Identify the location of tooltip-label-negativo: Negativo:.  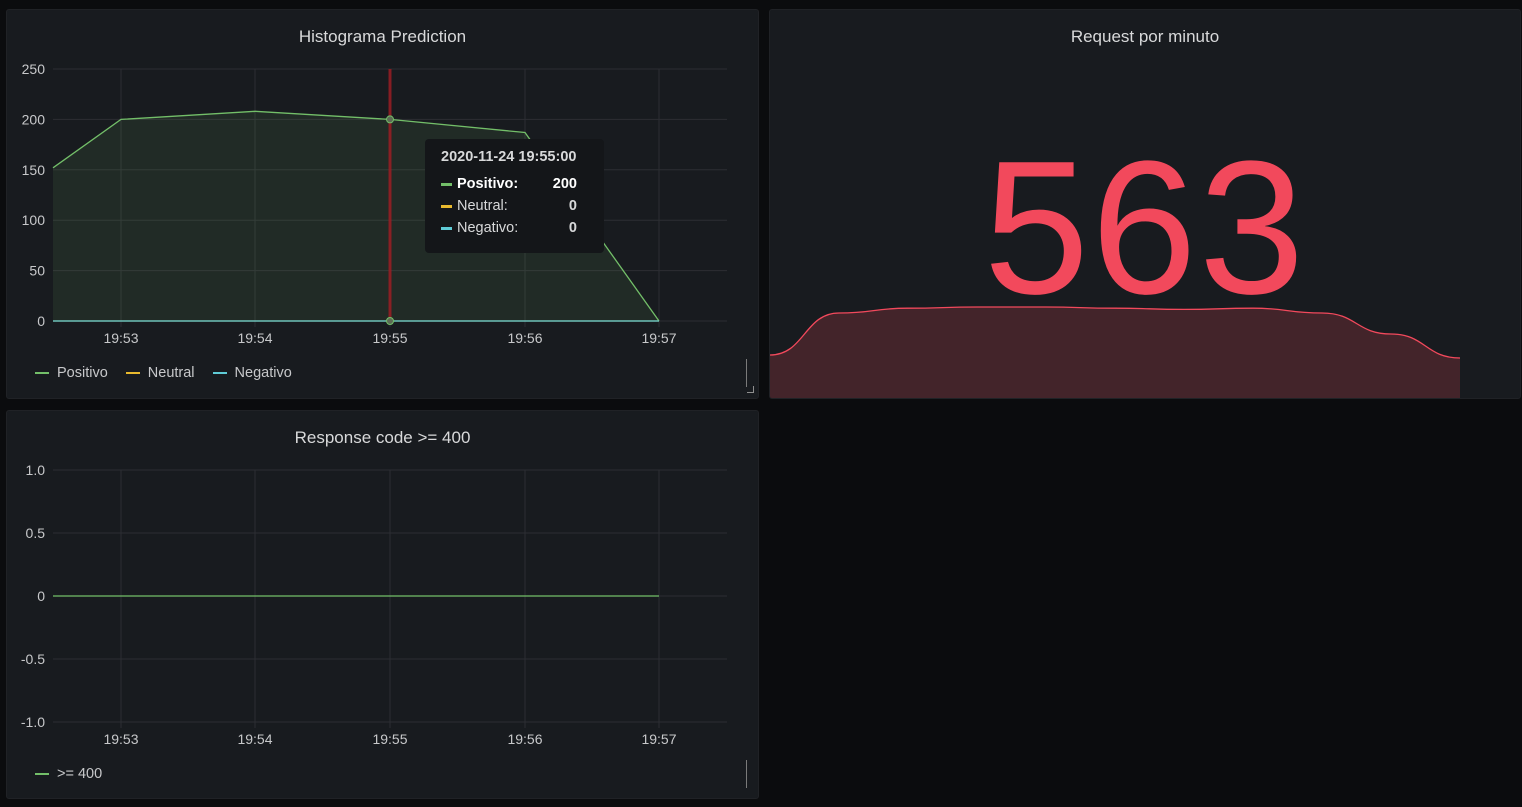
(488, 228).